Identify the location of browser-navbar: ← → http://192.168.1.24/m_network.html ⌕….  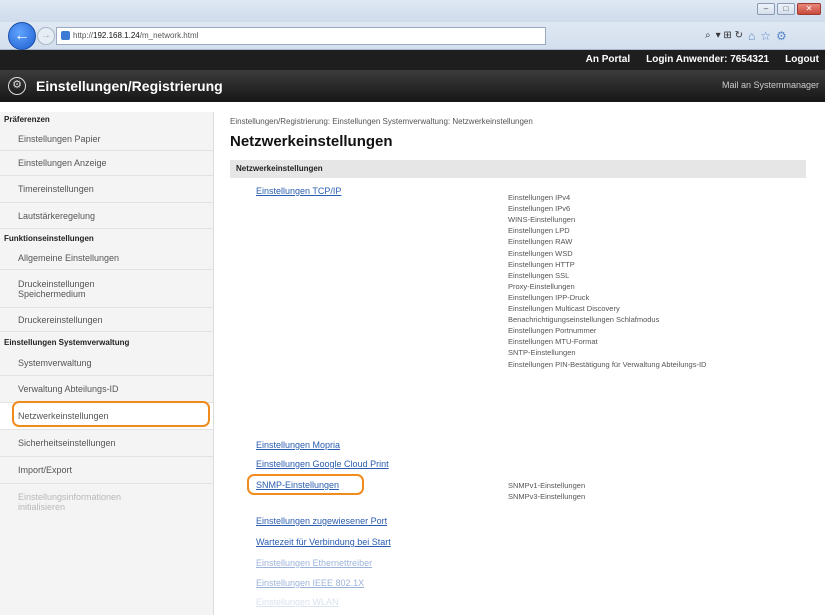
(412, 36).